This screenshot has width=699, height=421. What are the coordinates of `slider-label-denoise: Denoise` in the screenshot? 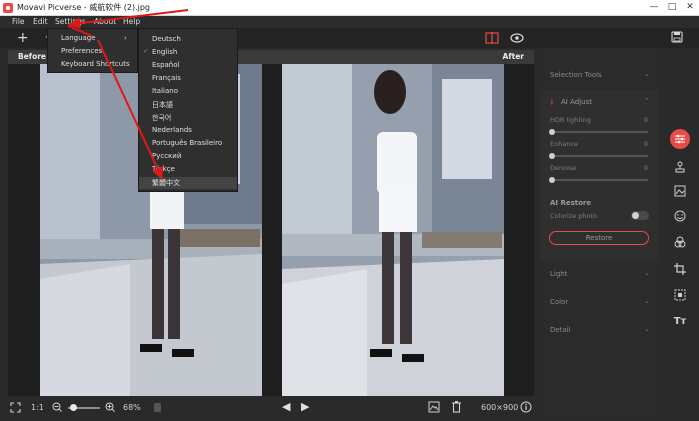 It's located at (563, 168).